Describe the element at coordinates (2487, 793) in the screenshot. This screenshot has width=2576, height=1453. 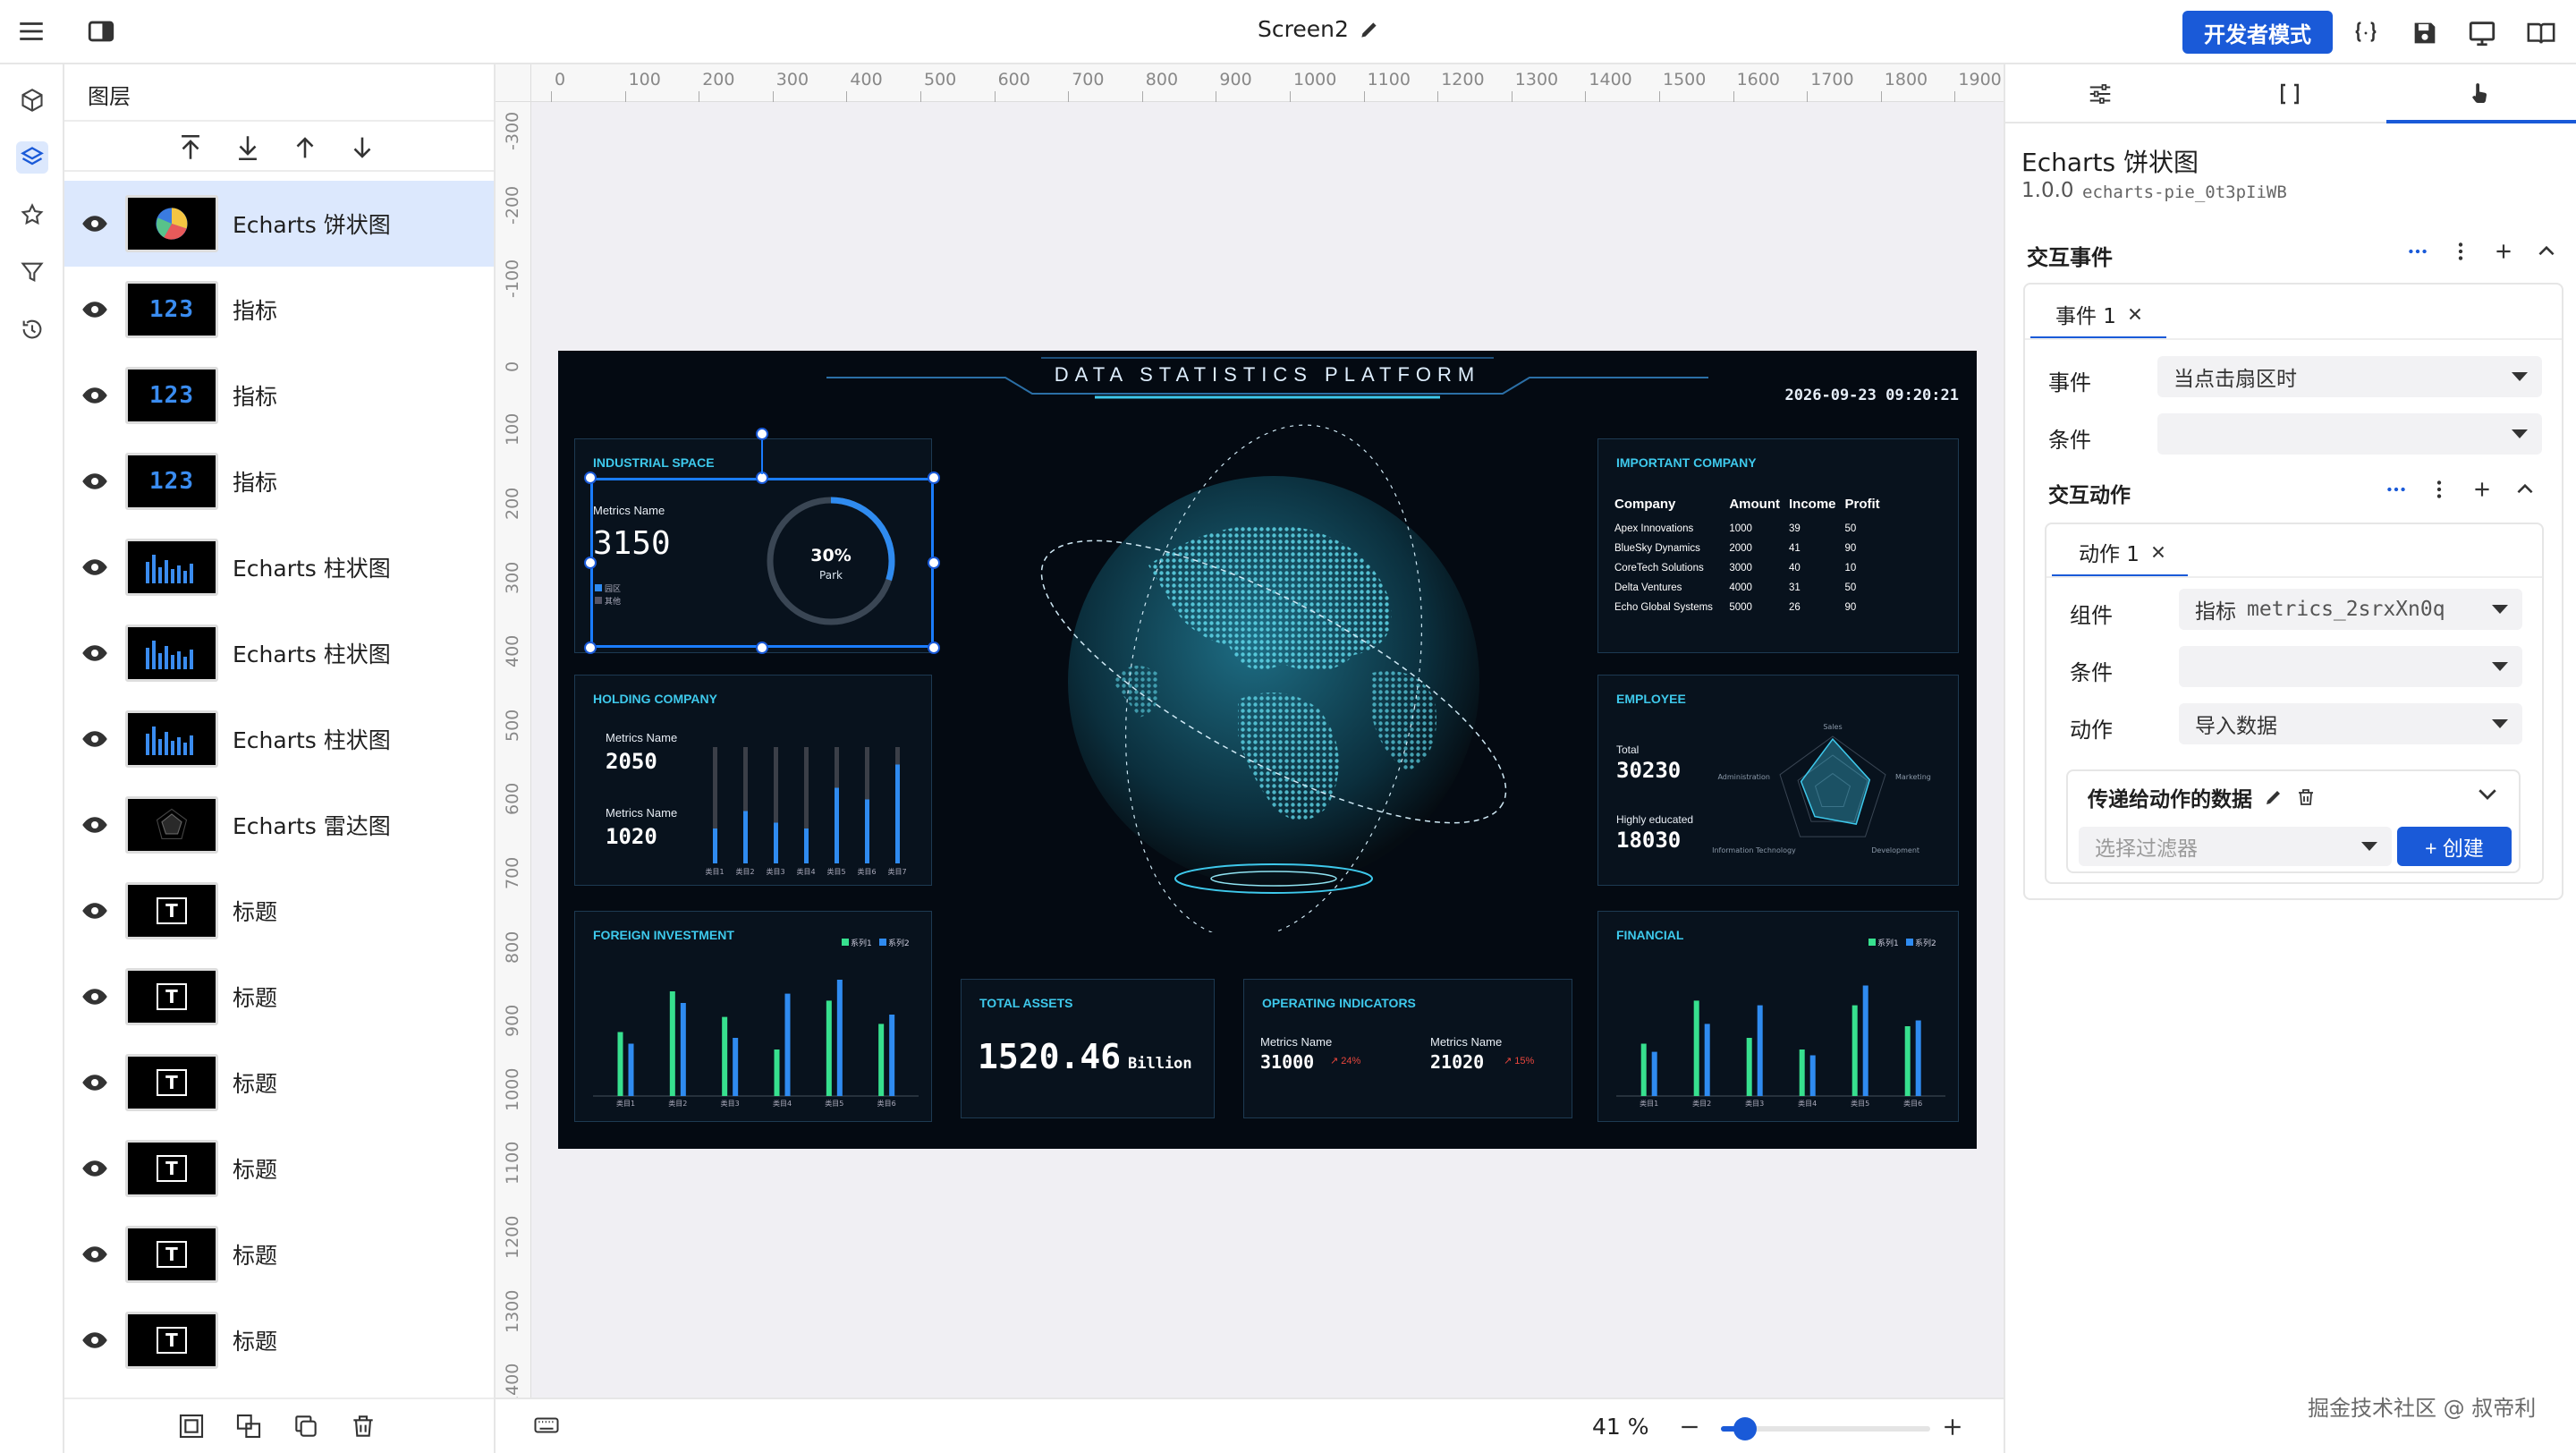
I see `chevron-down-icon` at that location.